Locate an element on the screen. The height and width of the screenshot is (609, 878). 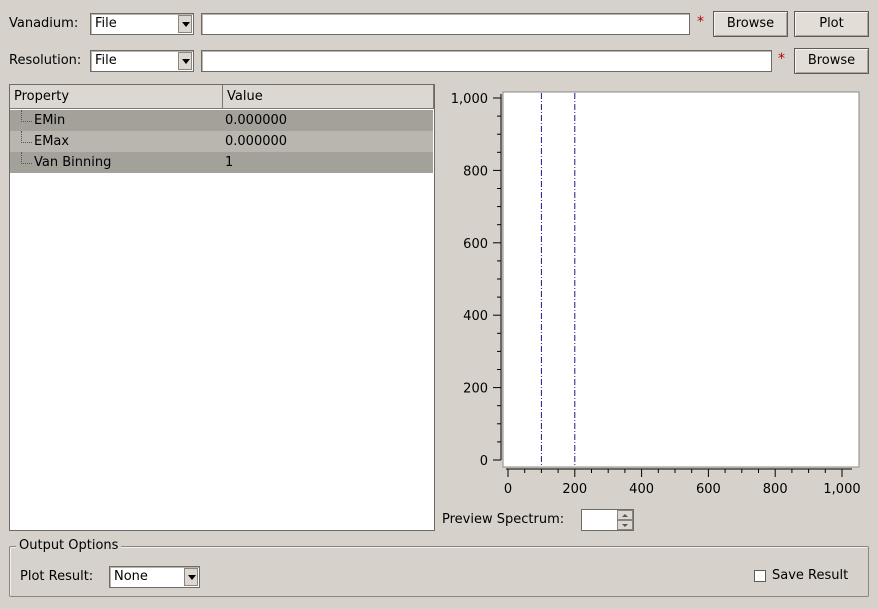
value-column-header: Value is located at coordinates (328, 97).